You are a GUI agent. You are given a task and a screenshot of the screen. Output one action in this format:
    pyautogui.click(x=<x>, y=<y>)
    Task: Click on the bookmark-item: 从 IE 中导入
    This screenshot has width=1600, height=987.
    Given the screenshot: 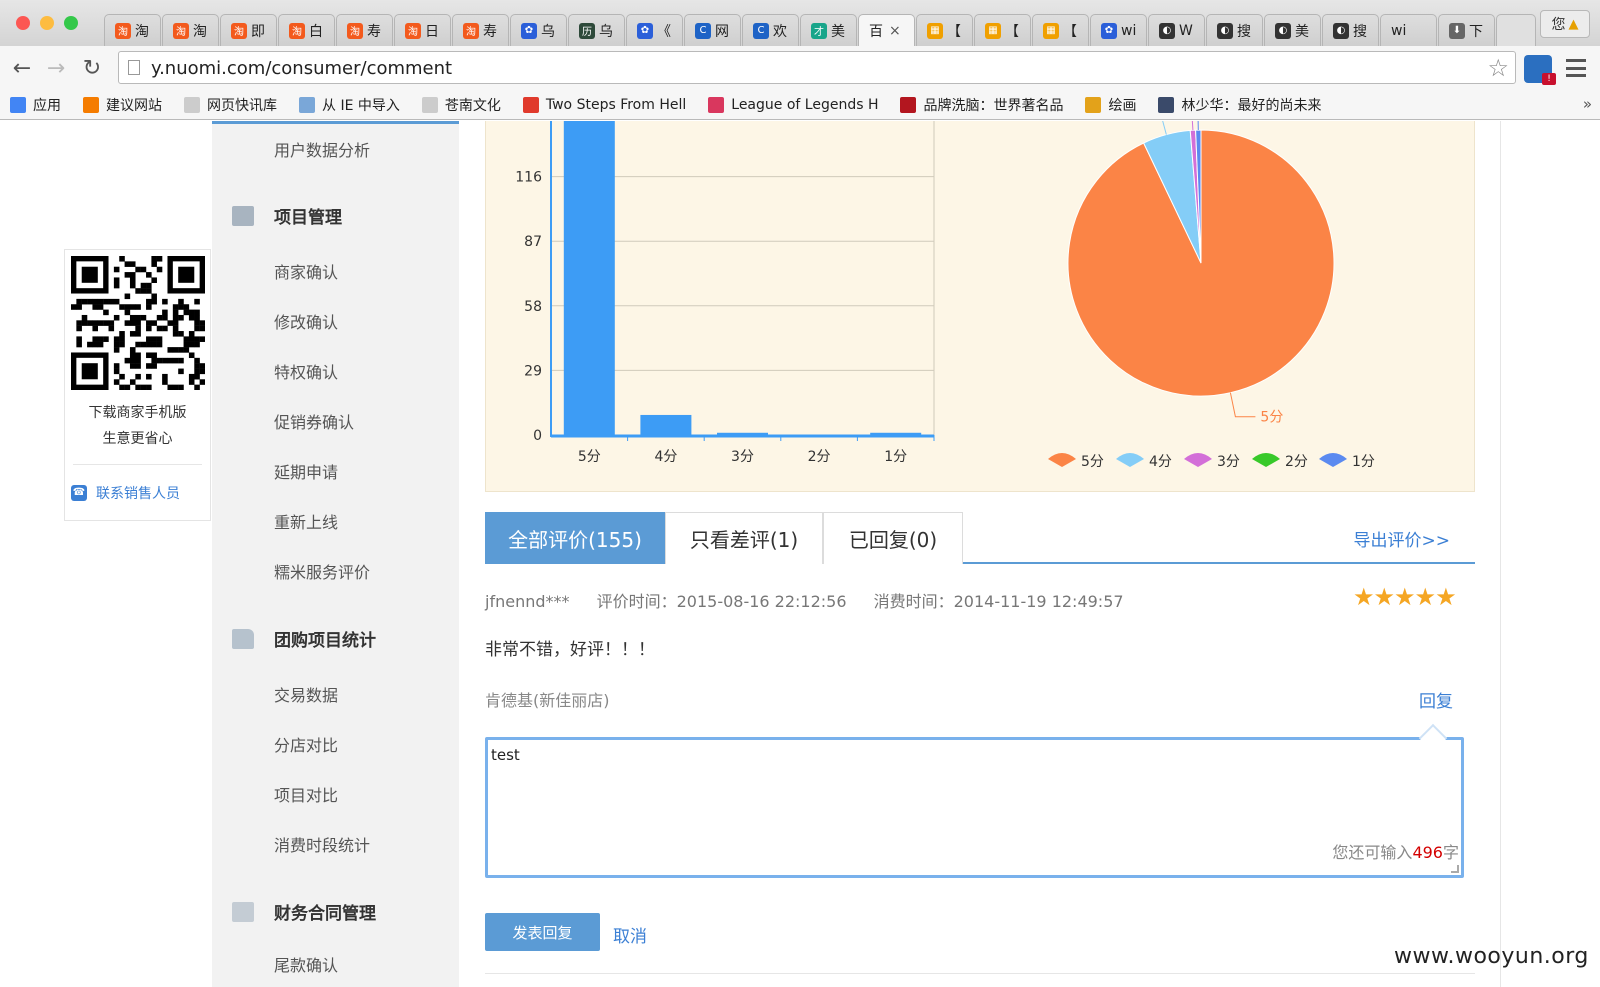 What is the action you would take?
    pyautogui.click(x=349, y=105)
    